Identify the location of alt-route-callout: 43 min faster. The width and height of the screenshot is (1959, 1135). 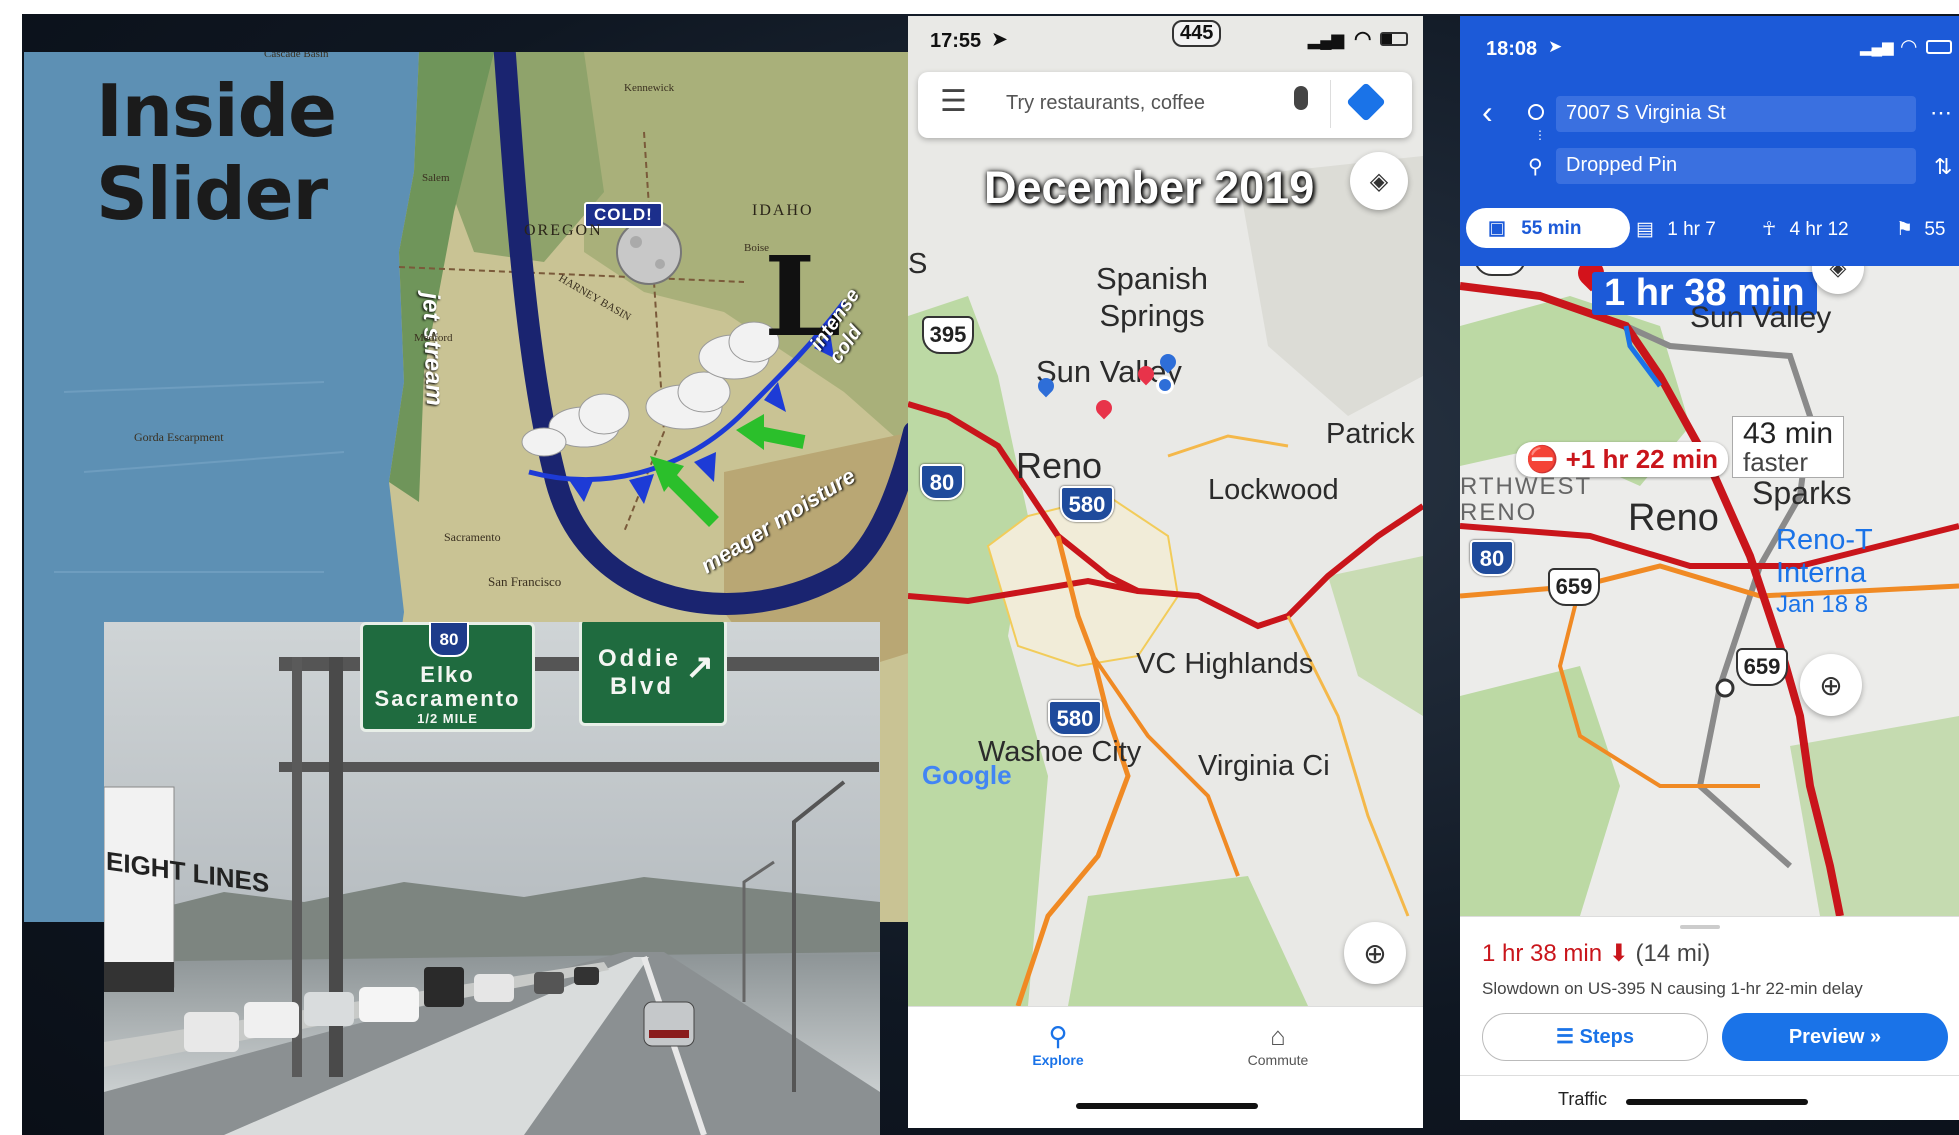
(1788, 447).